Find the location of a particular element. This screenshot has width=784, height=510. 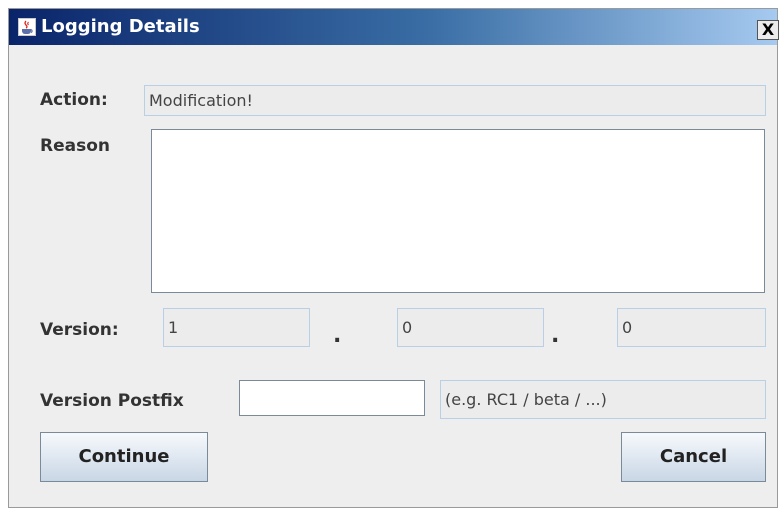

reason-label: Reason is located at coordinates (75, 146).